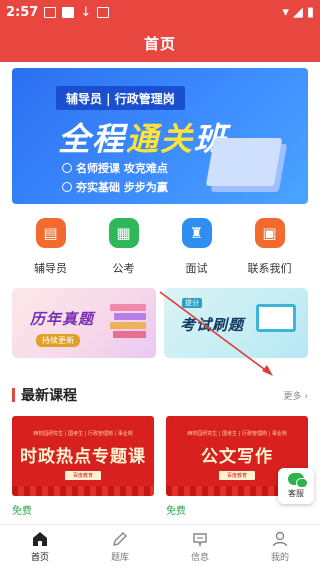 The image size is (320, 568). What do you see at coordinates (160, 395) in the screenshot?
I see `latest-courses-header: 最新课程 更多 ›` at bounding box center [160, 395].